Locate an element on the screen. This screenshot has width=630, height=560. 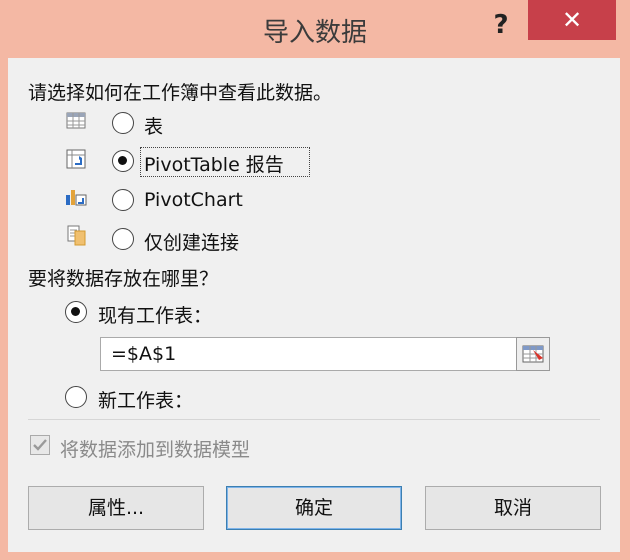
table-icon is located at coordinates (76, 120).